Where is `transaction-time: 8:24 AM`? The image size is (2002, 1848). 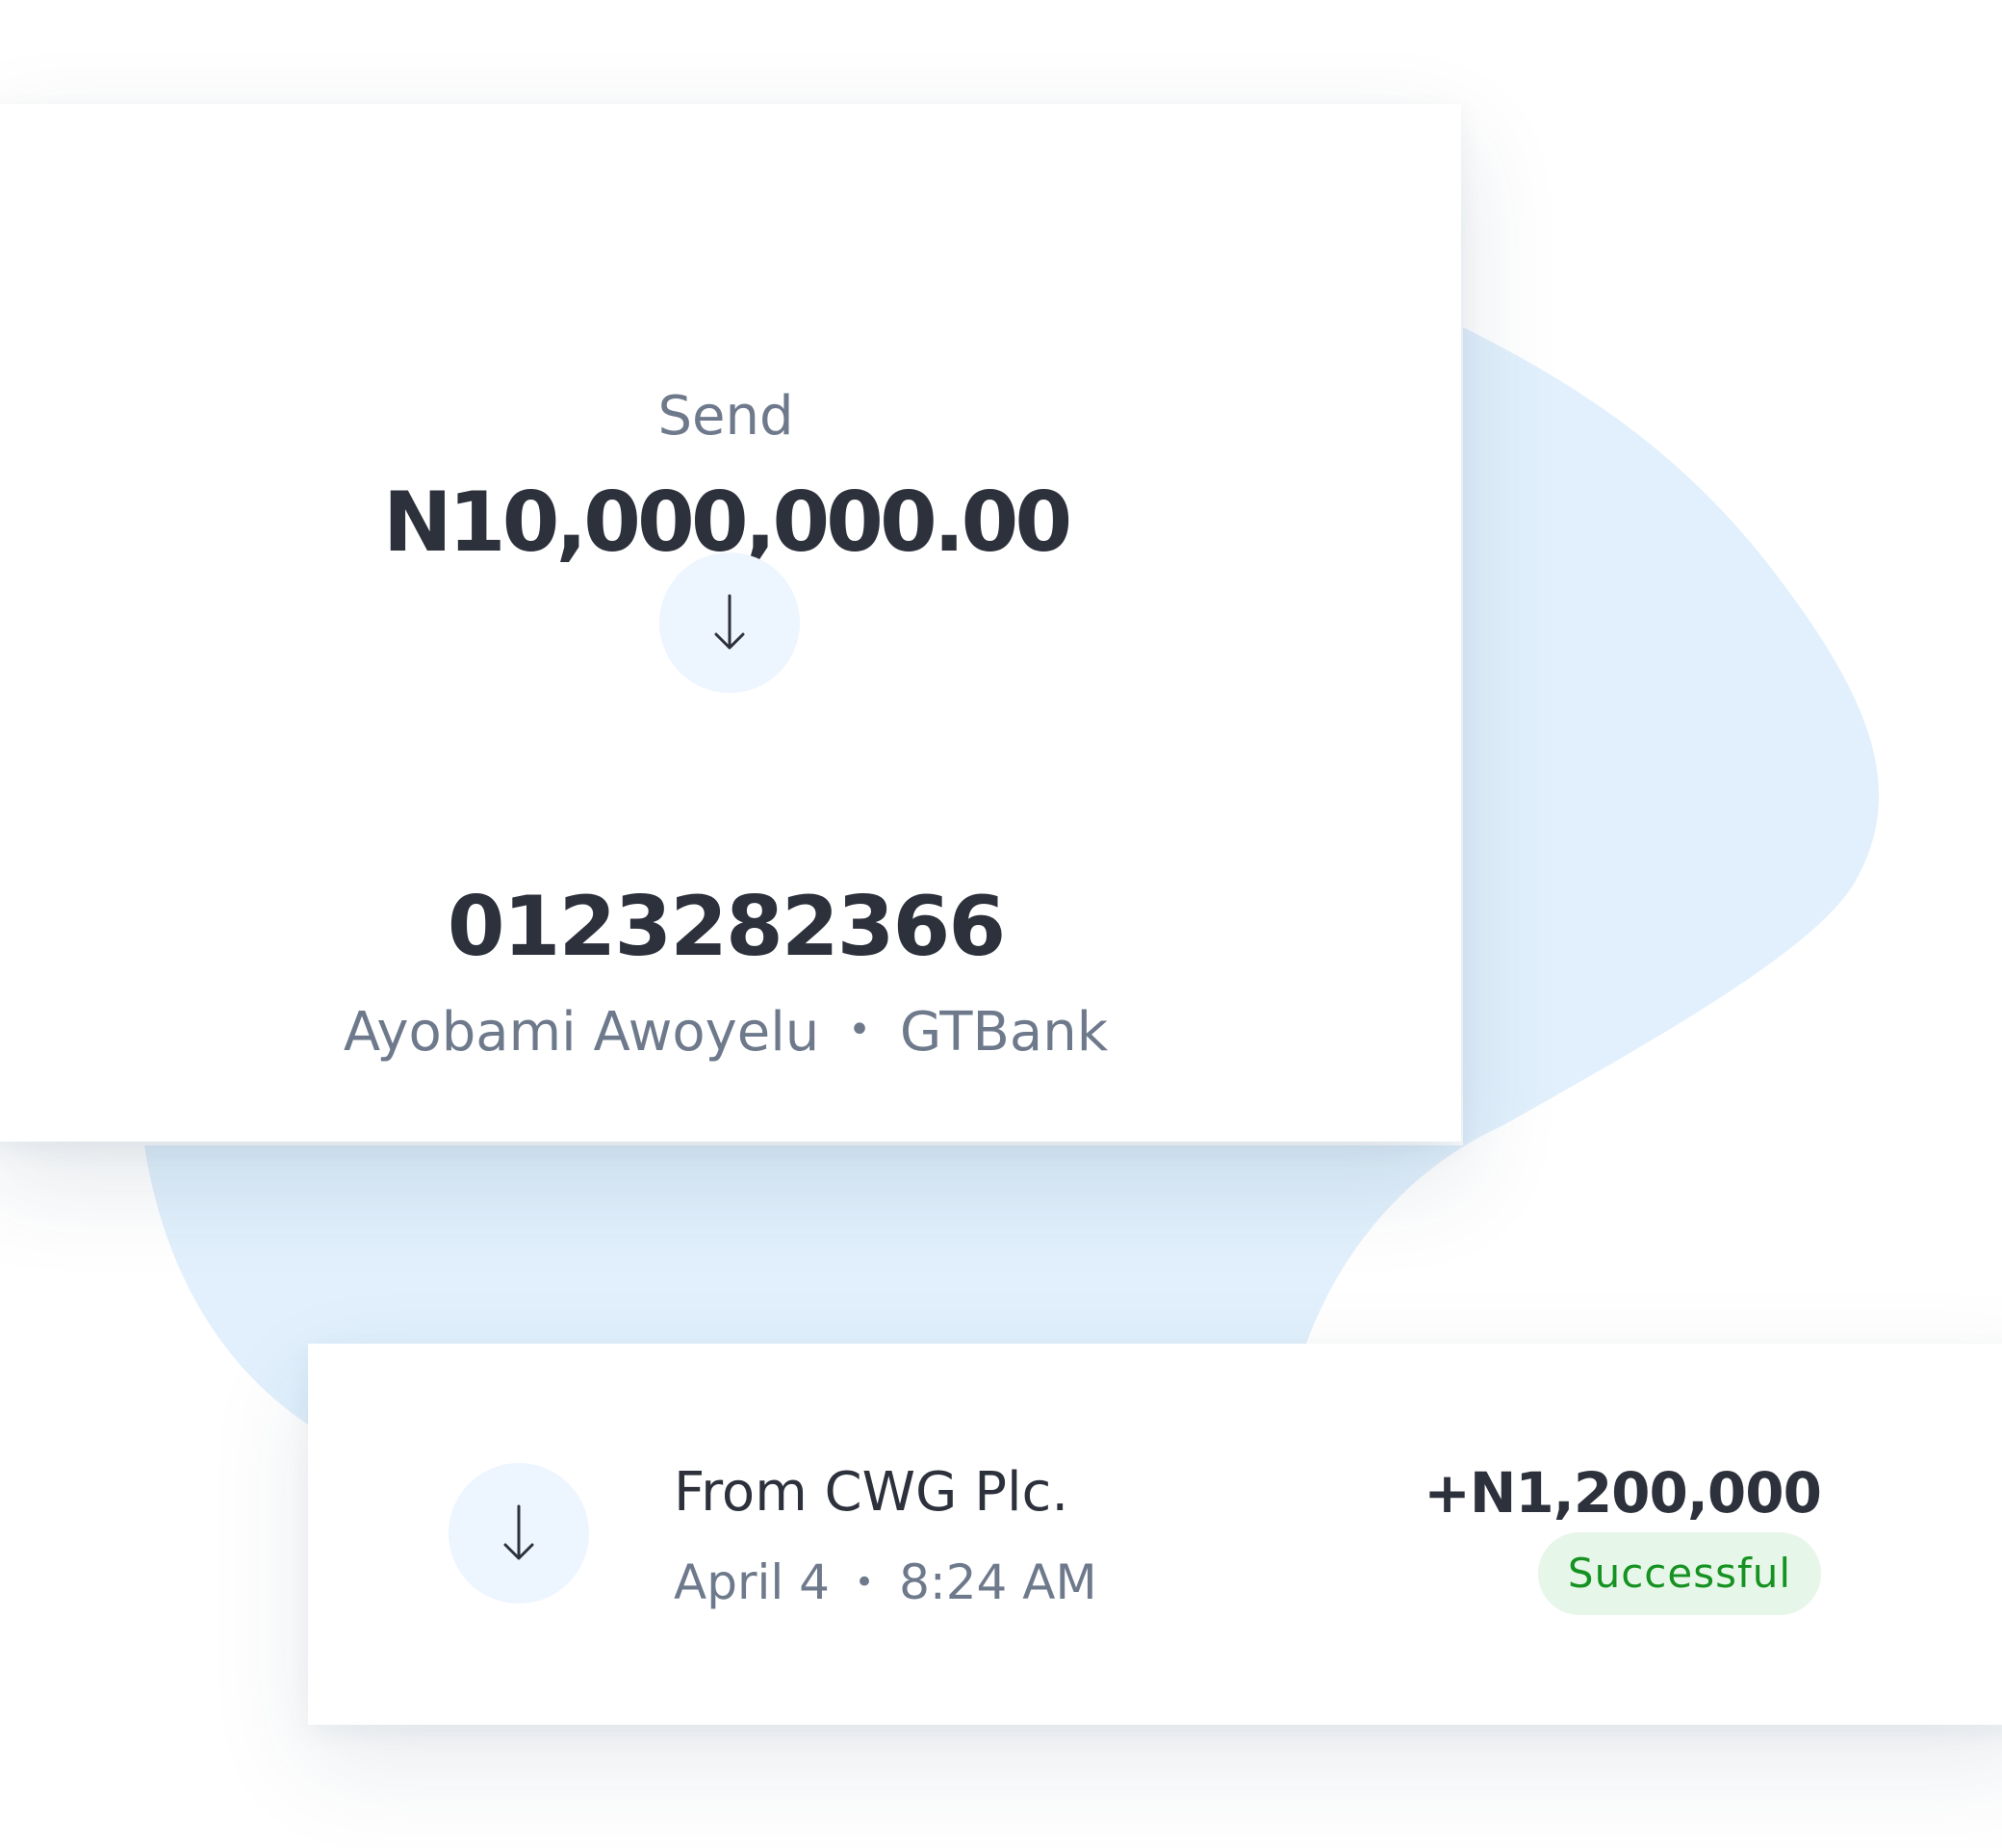 transaction-time: 8:24 AM is located at coordinates (998, 1582).